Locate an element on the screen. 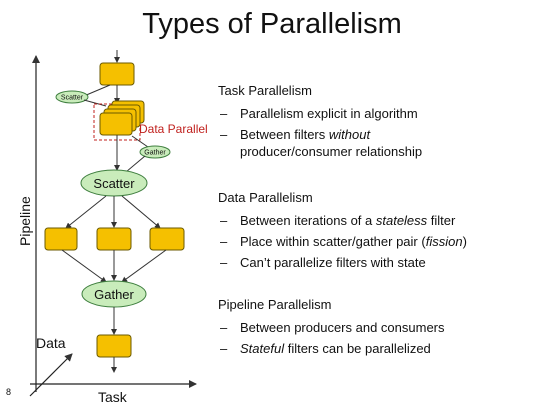  filter-right is located at coordinates (167, 239).